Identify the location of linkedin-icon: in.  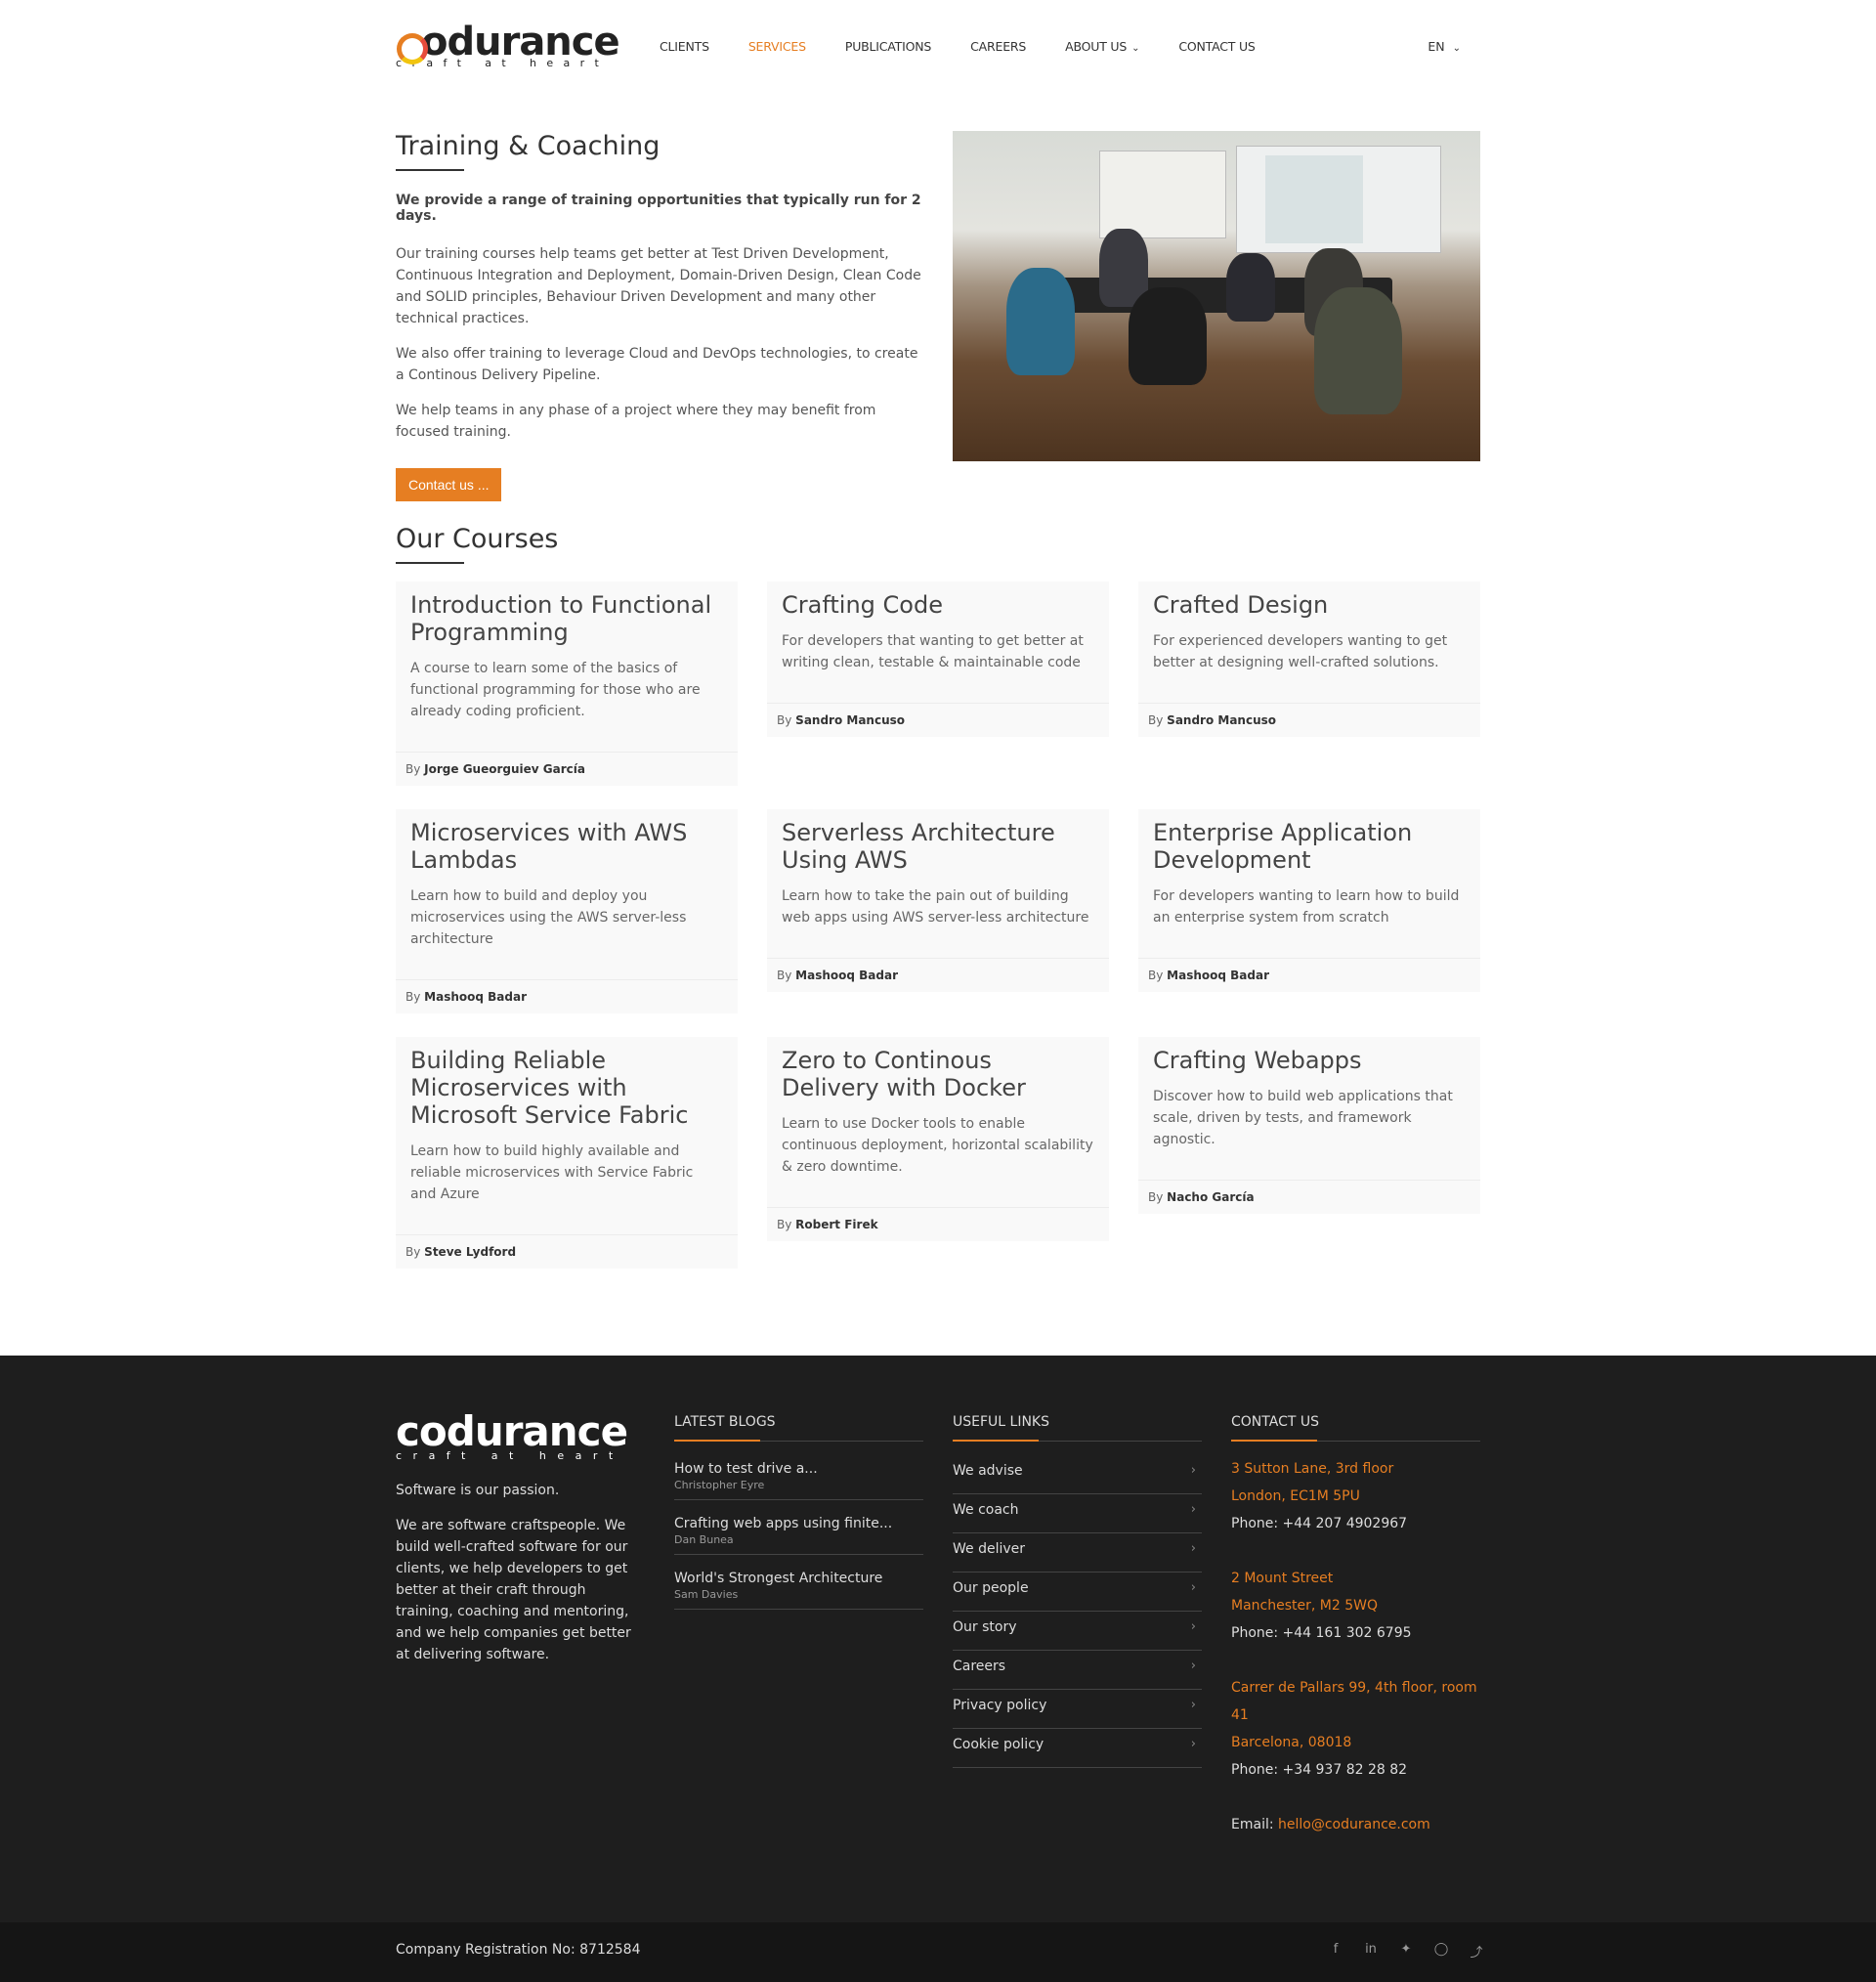
(1370, 1951).